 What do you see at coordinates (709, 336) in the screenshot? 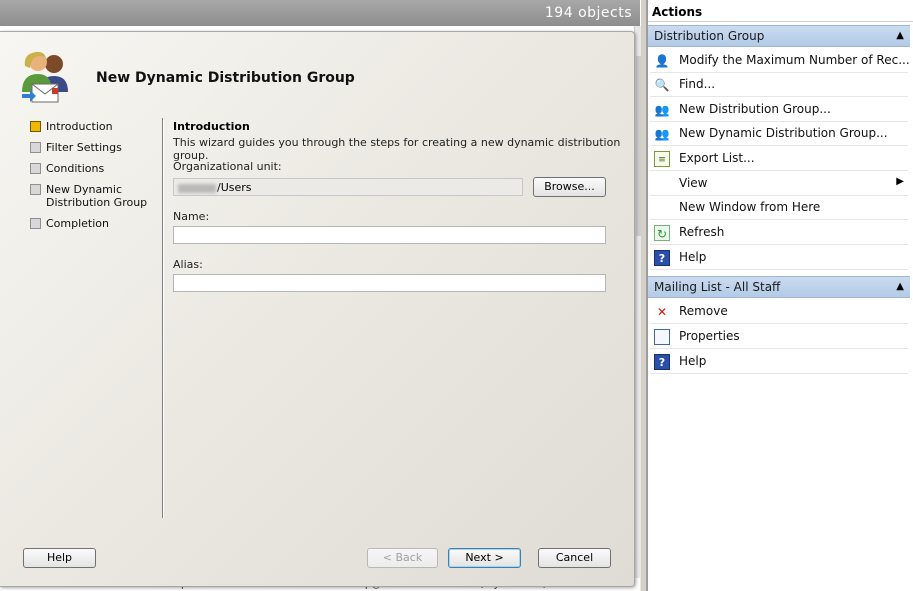
I see `action-label: Properties` at bounding box center [709, 336].